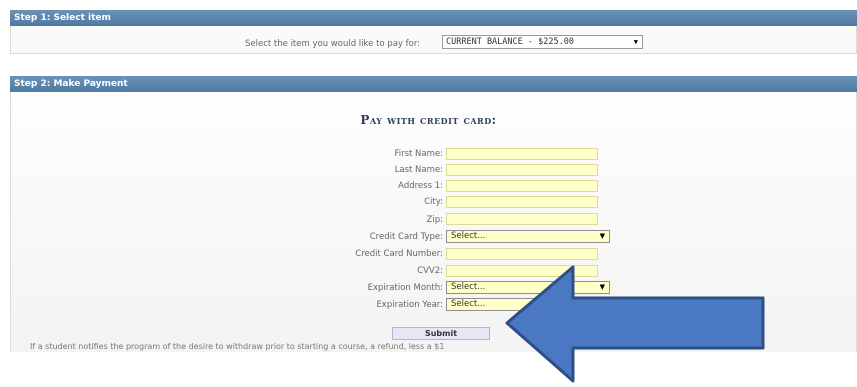 The image size is (857, 387). What do you see at coordinates (528, 236) in the screenshot?
I see `card-type-select: Select... ▼` at bounding box center [528, 236].